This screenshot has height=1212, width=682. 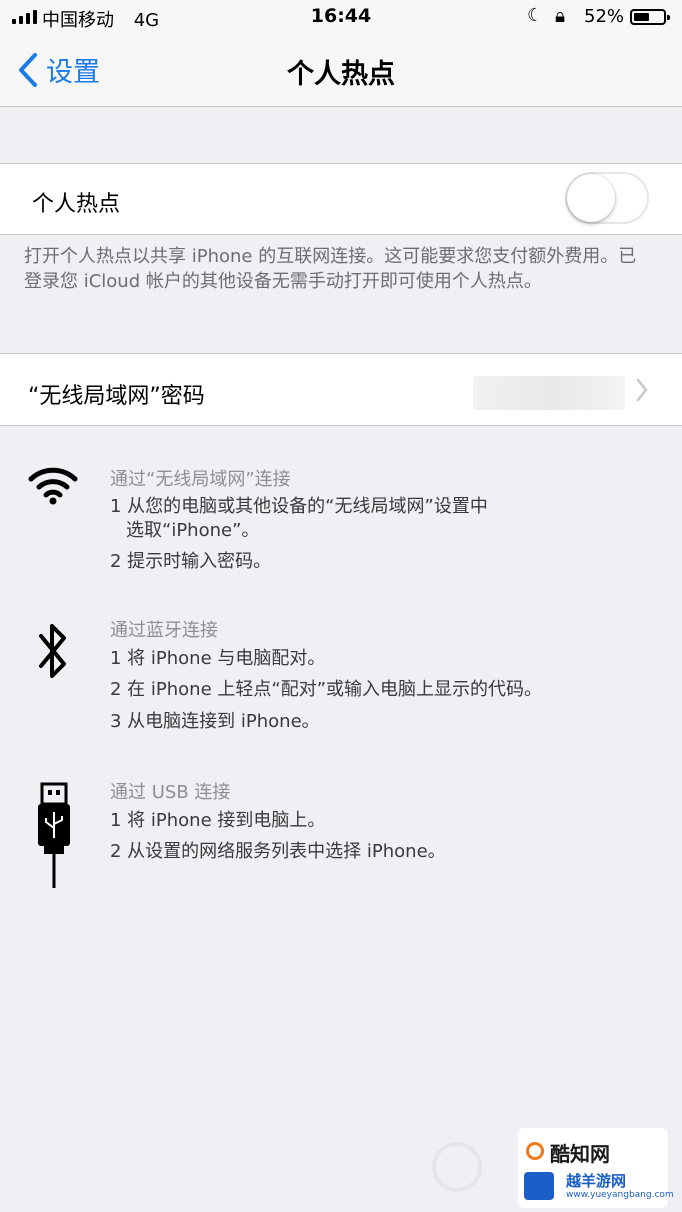 I want to click on router-icon, so click(x=539, y=1186).